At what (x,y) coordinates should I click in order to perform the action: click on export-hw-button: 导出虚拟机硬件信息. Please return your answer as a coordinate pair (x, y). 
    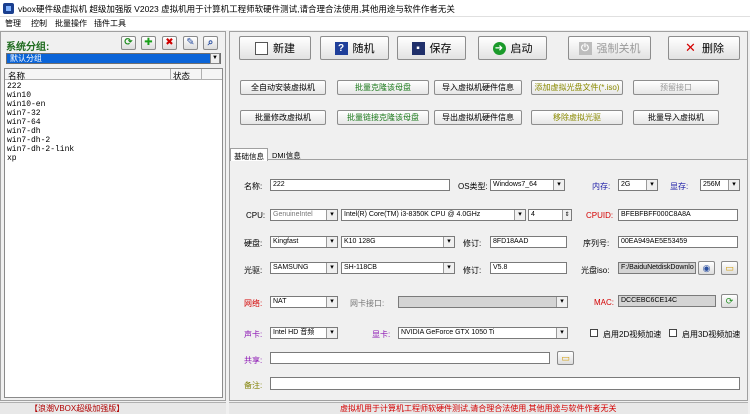
    Looking at the image, I should click on (478, 117).